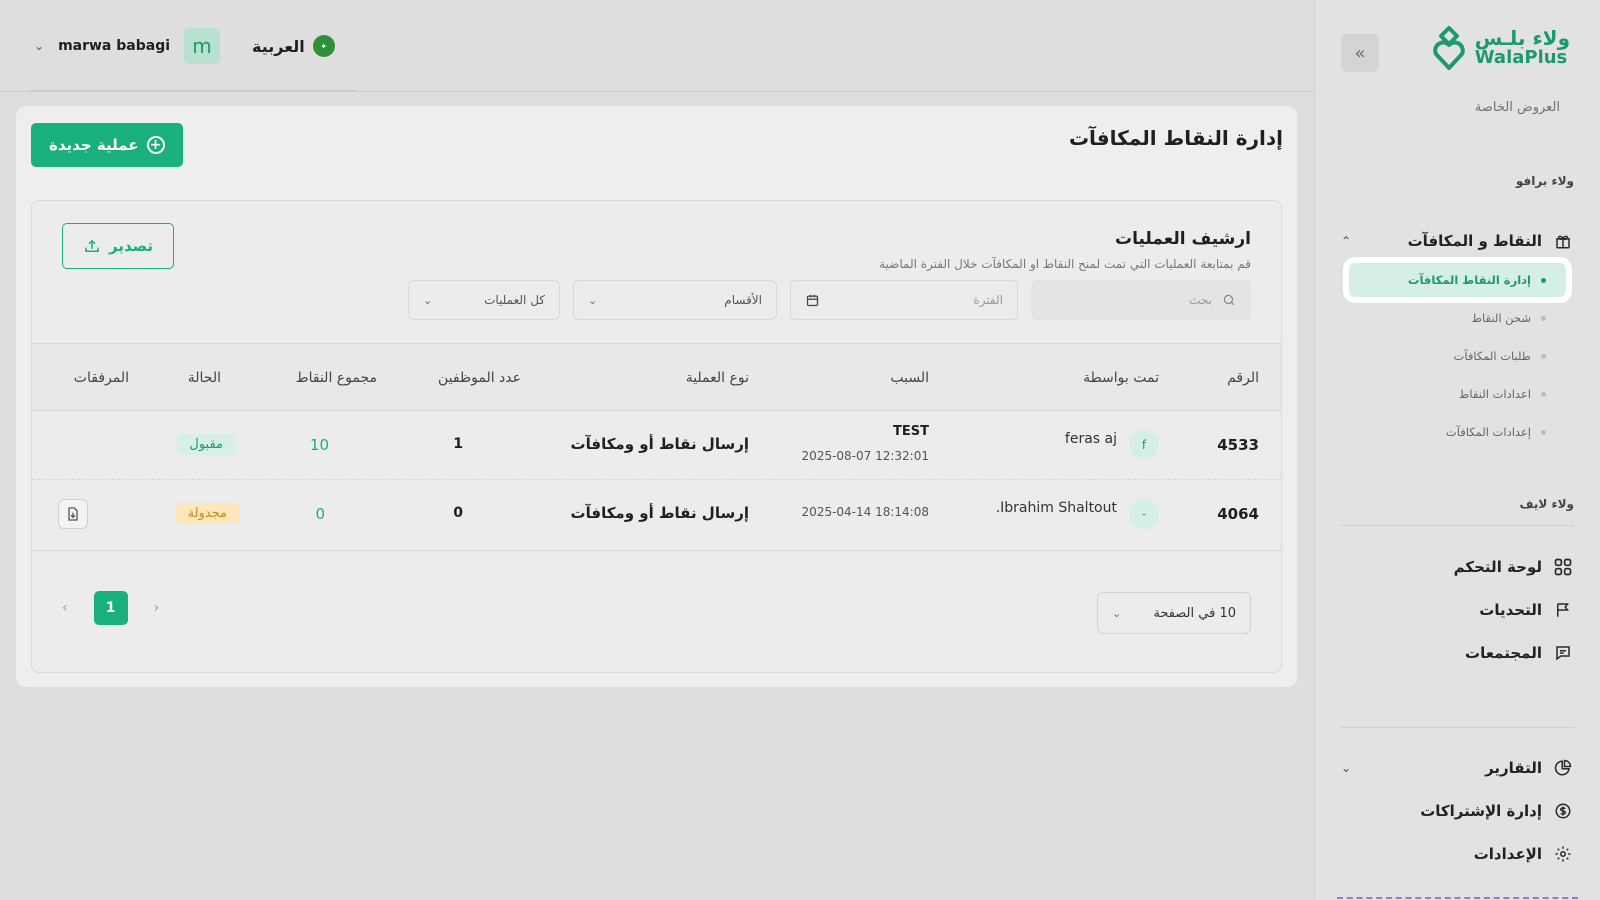  What do you see at coordinates (1175, 138) in the screenshot?
I see `page-title: إدارة النقاط المكافآت` at bounding box center [1175, 138].